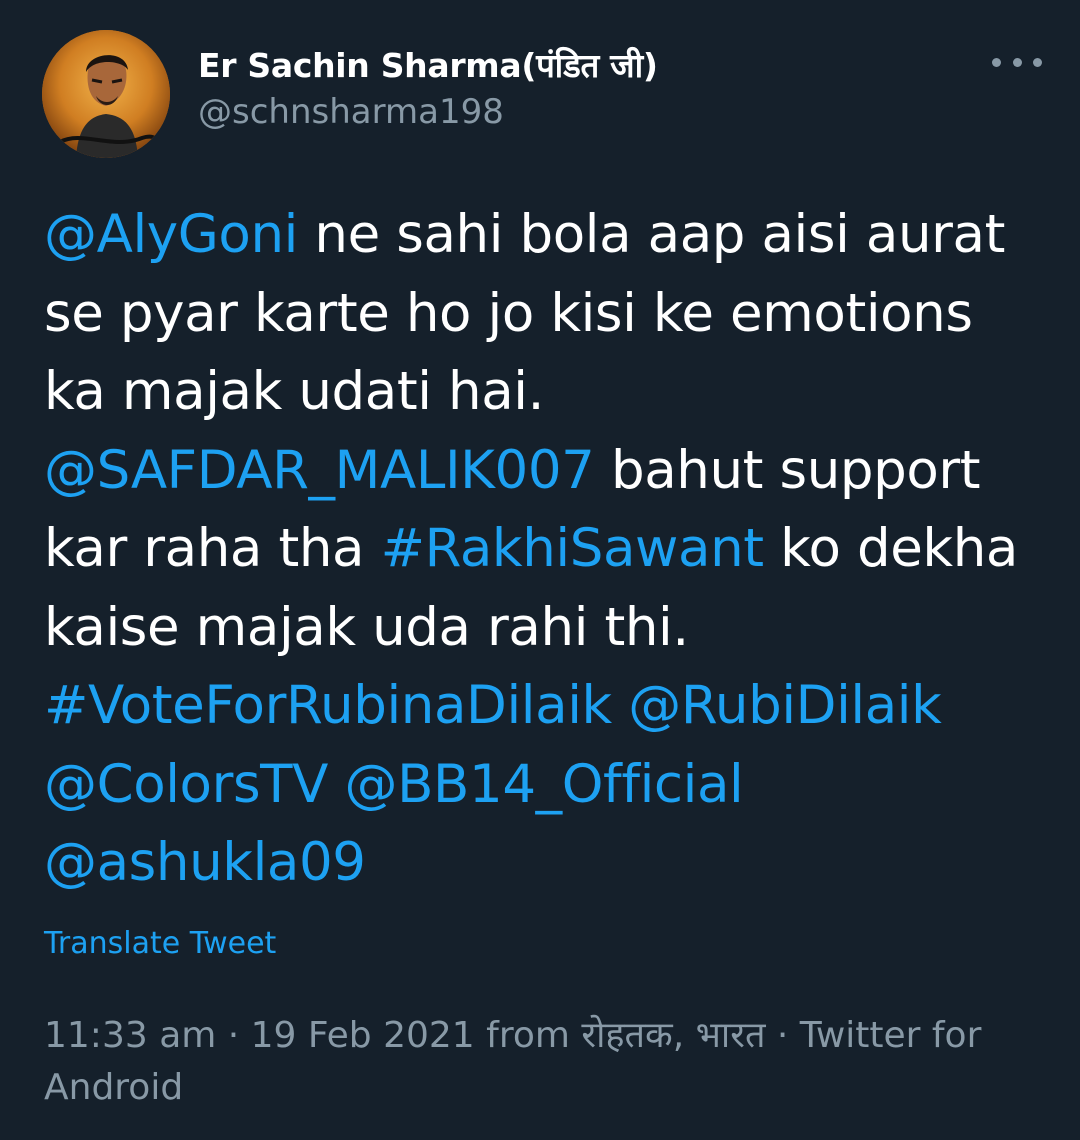  What do you see at coordinates (428, 64) in the screenshot?
I see `author-display-name: Er Sachin Sharma(पंडित जी)` at bounding box center [428, 64].